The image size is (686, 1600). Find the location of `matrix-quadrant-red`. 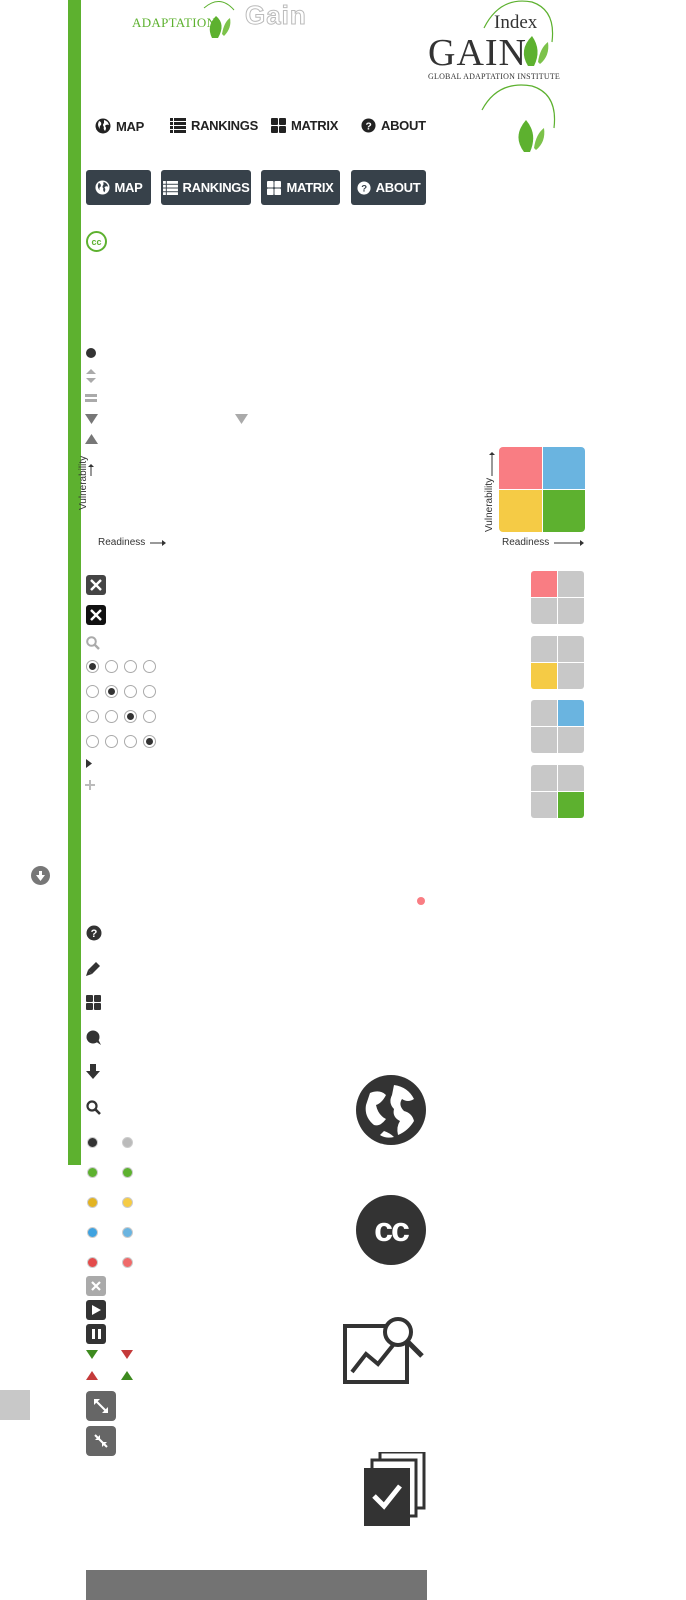

matrix-quadrant-red is located at coordinates (520, 468).